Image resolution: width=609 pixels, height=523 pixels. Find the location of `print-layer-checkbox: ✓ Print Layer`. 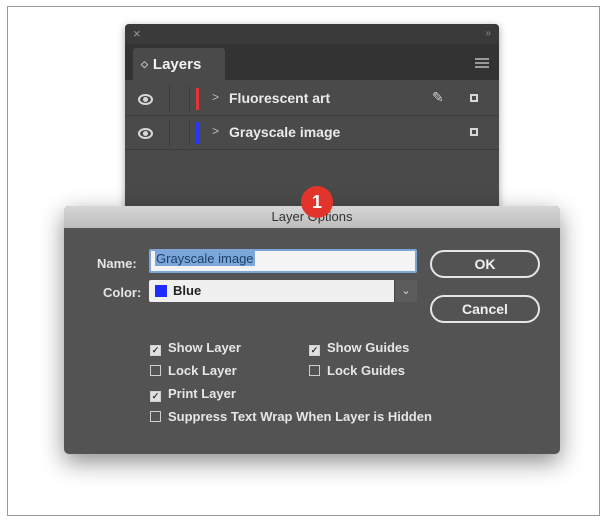

print-layer-checkbox: ✓ Print Layer is located at coordinates (193, 394).